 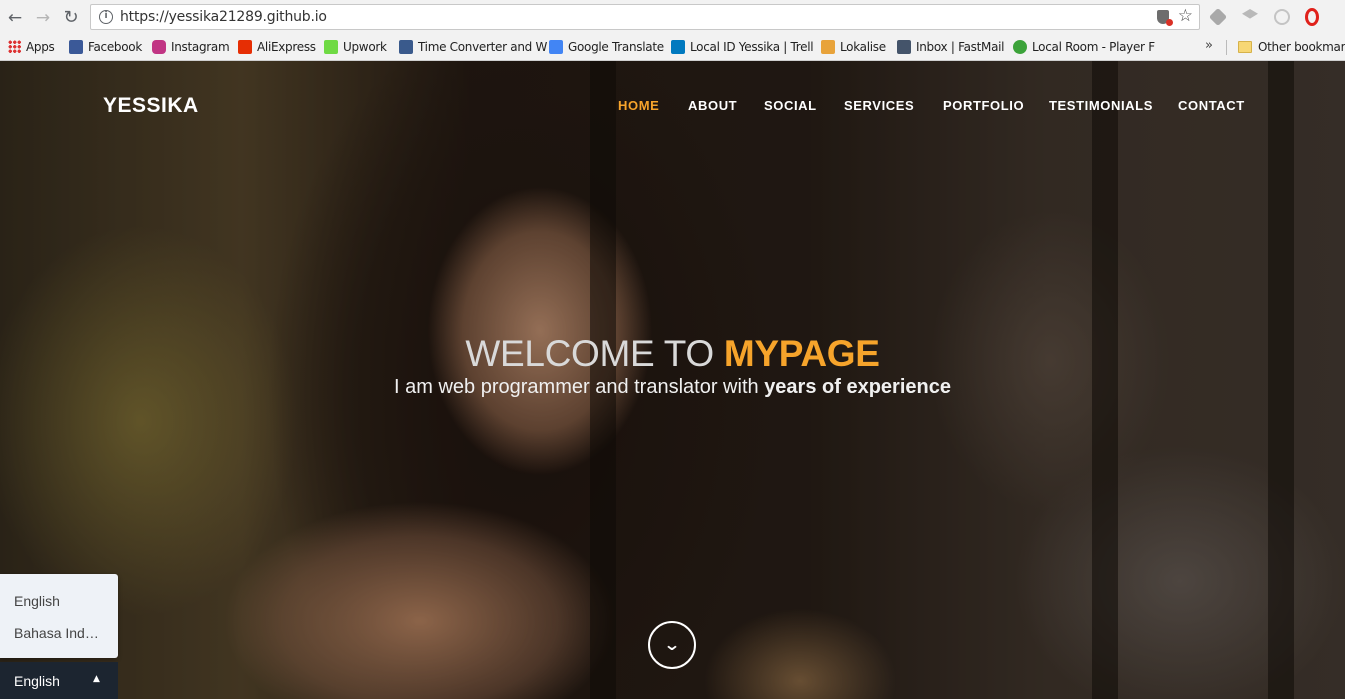 What do you see at coordinates (40, 47) in the screenshot?
I see `bookmark-label: Apps` at bounding box center [40, 47].